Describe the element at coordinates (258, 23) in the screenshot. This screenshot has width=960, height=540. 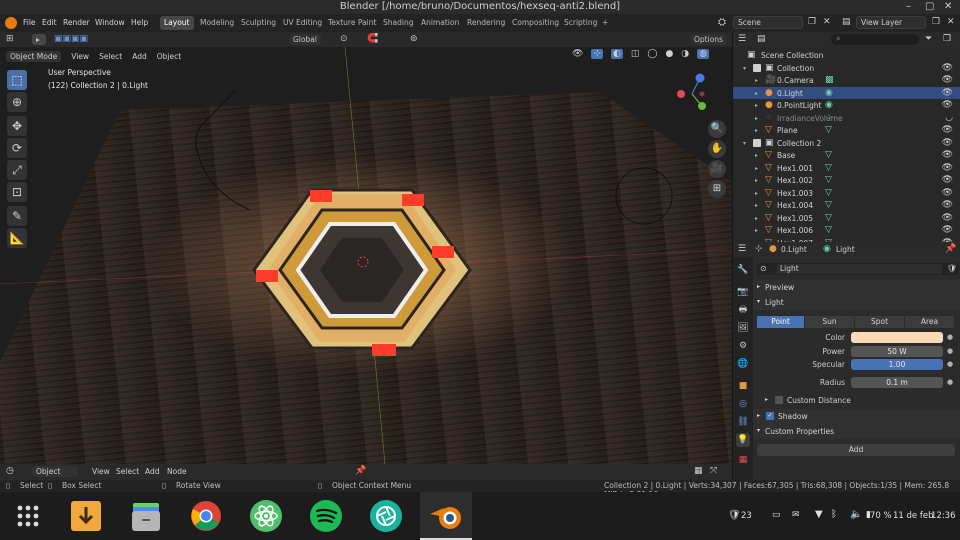
I see `tab-sculpting: Sculpting` at that location.